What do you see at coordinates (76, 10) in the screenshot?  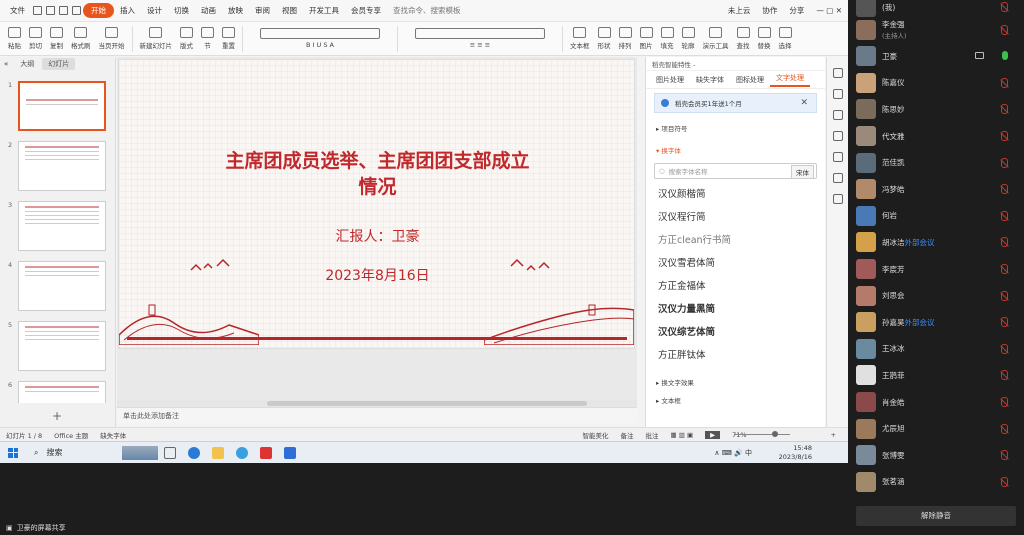 I see `redo-icon` at bounding box center [76, 10].